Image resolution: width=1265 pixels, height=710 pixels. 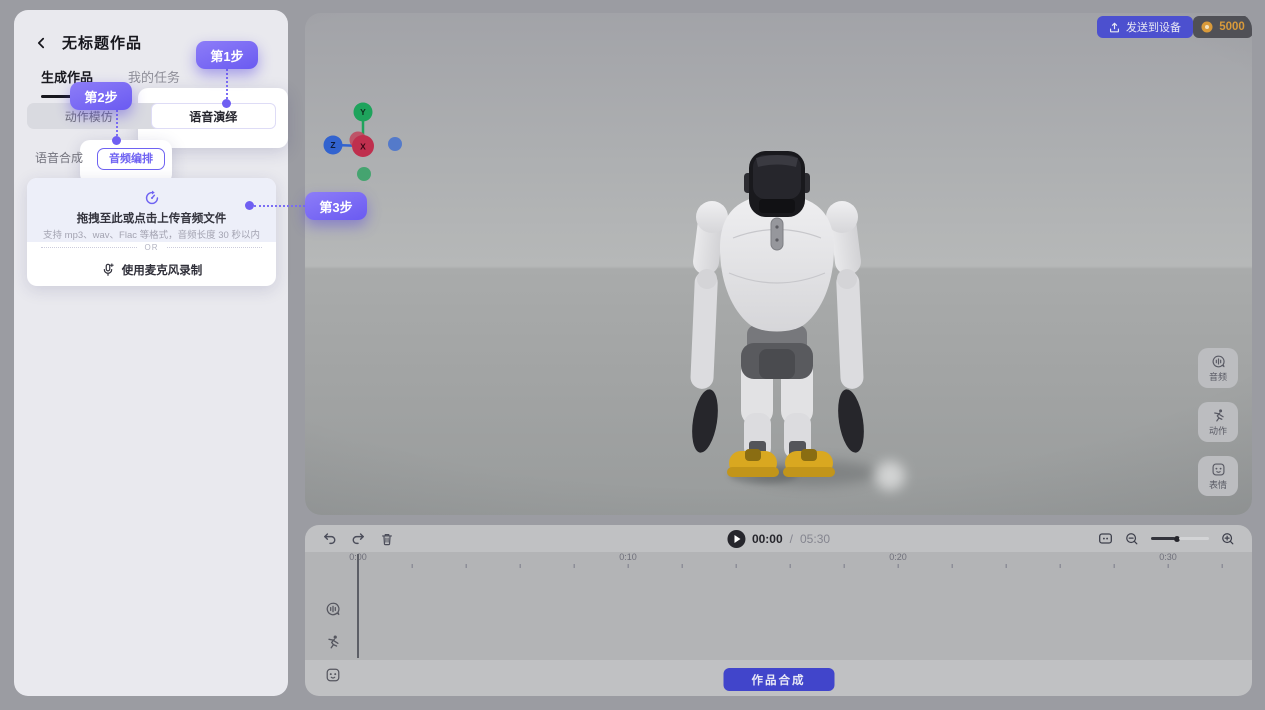 What do you see at coordinates (333, 642) in the screenshot?
I see `track-motion-icon` at bounding box center [333, 642].